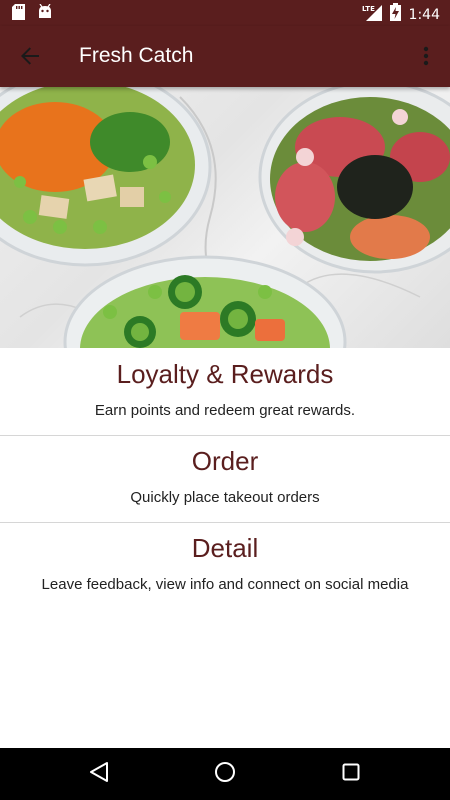  I want to click on order-title: Order, so click(225, 461).